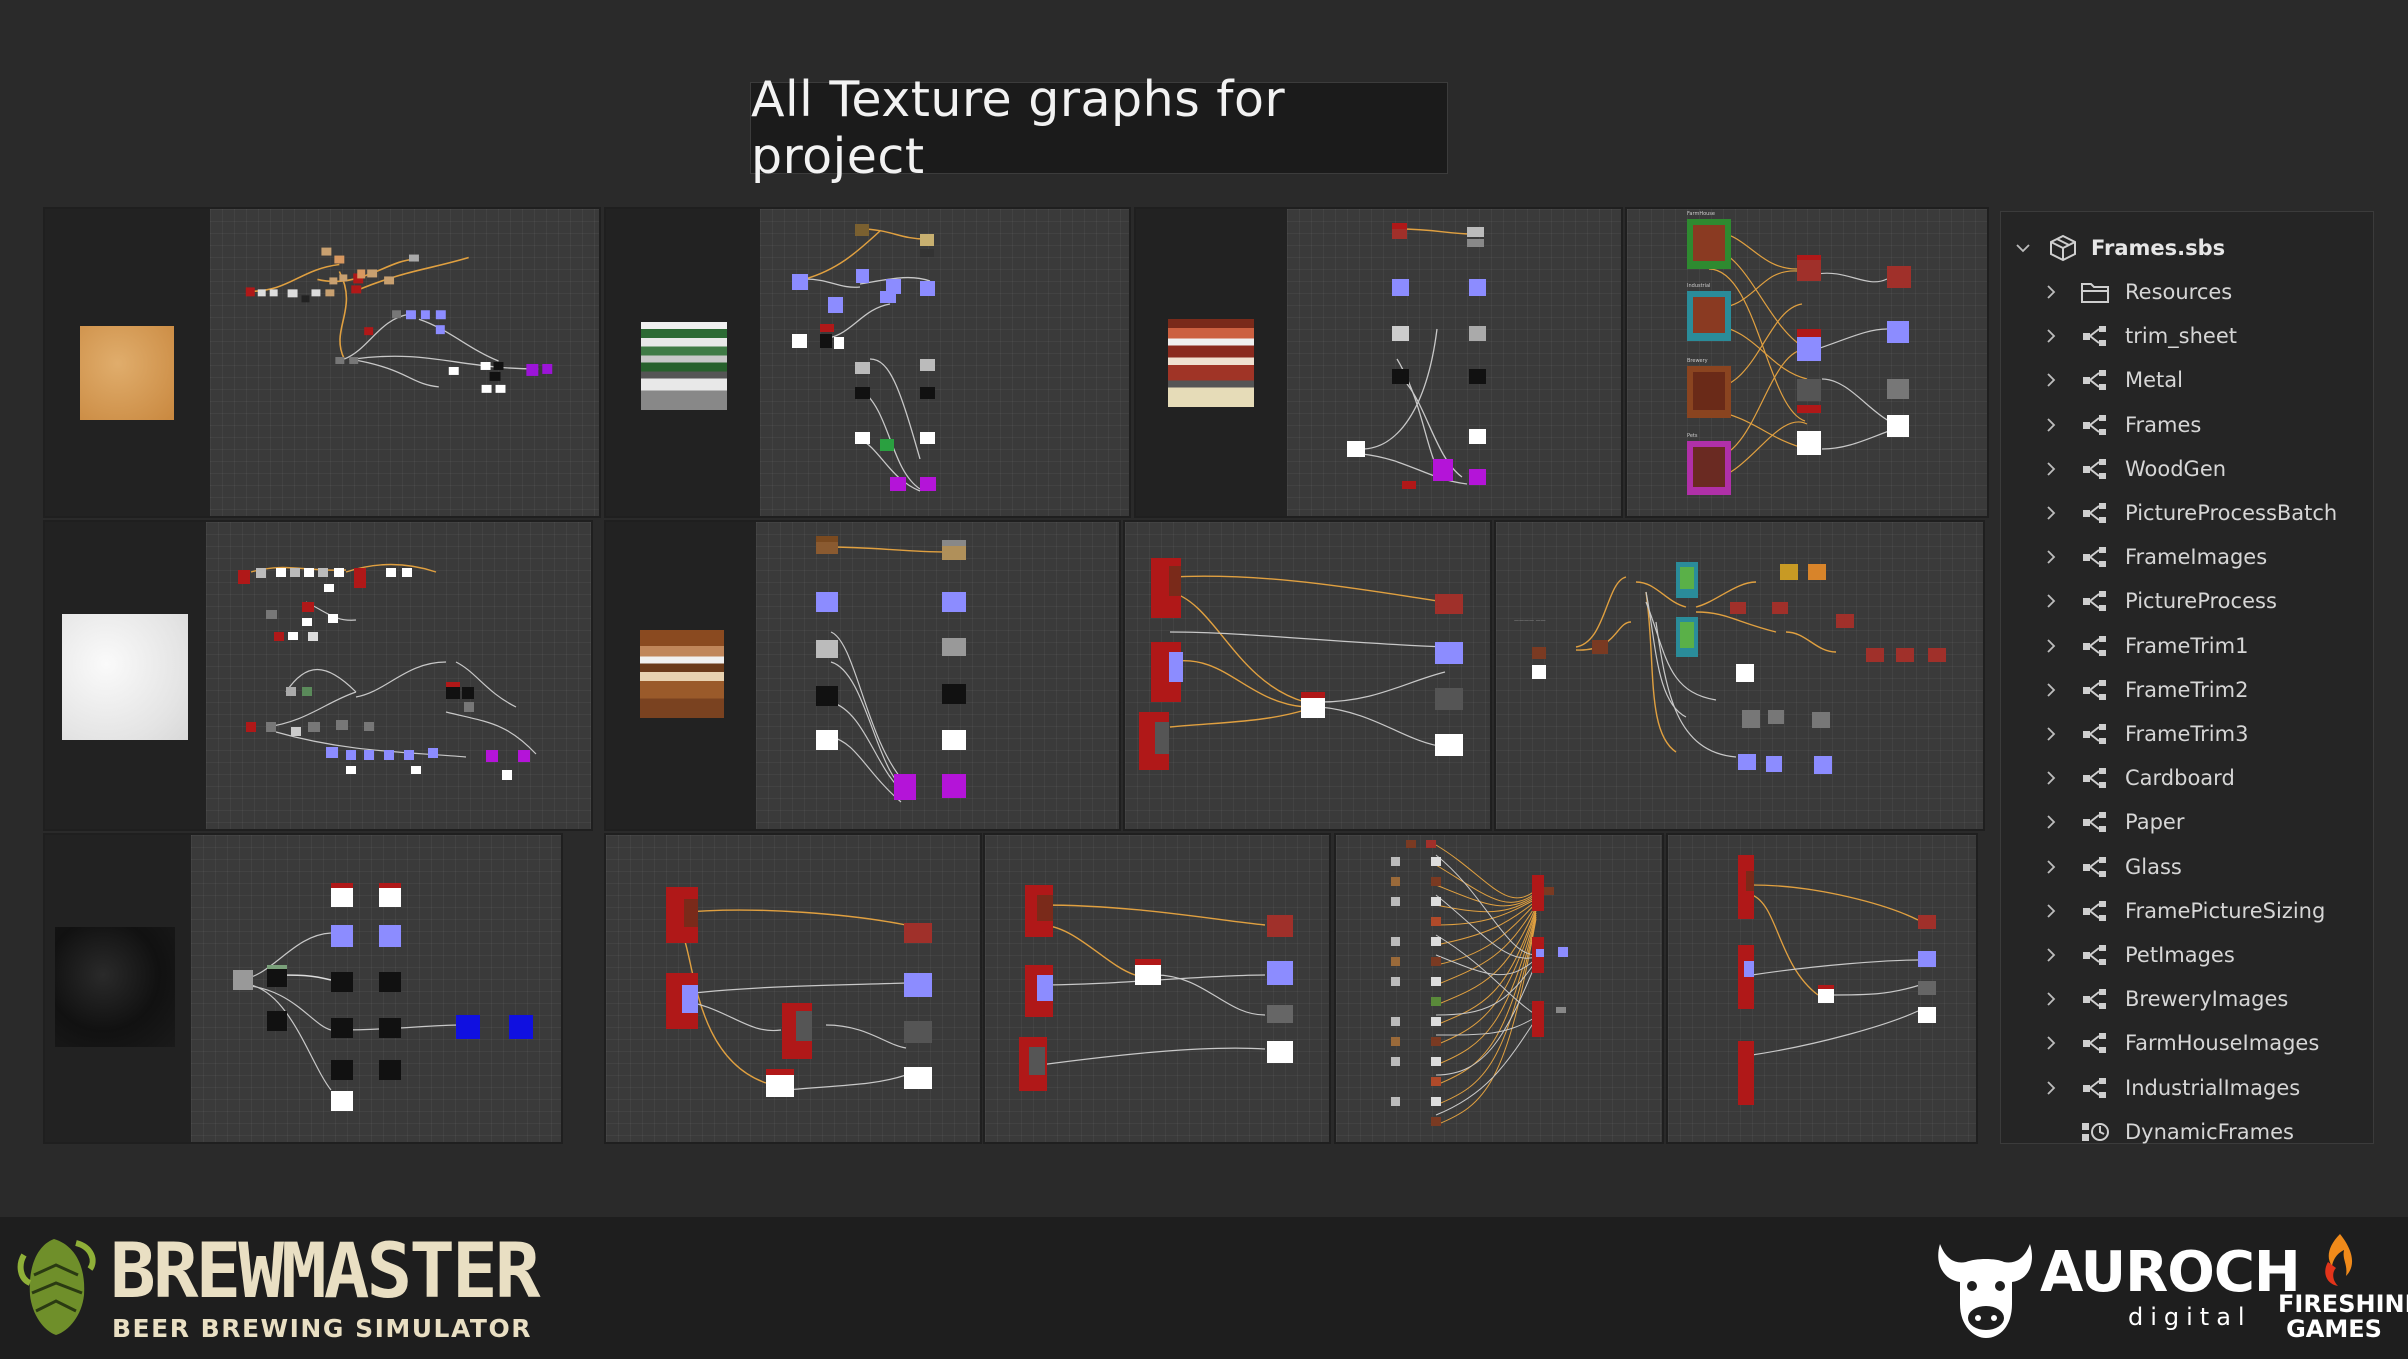 Image resolution: width=2408 pixels, height=1359 pixels. I want to click on tree-item-label: trim_sheet, so click(2181, 336).